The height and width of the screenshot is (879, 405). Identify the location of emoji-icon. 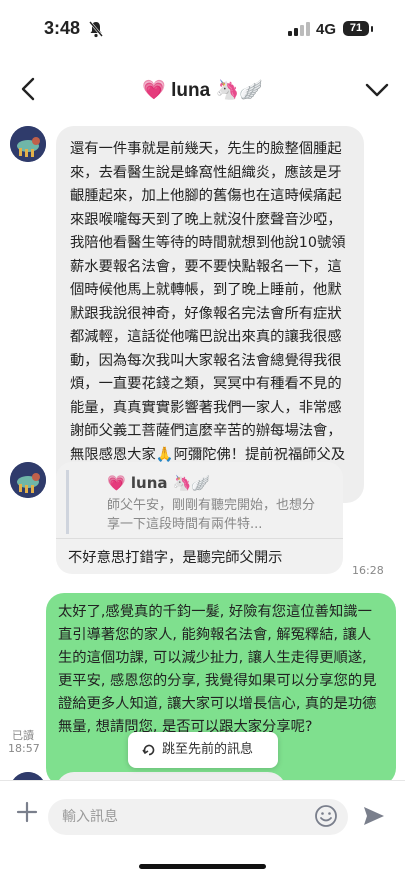
(326, 816).